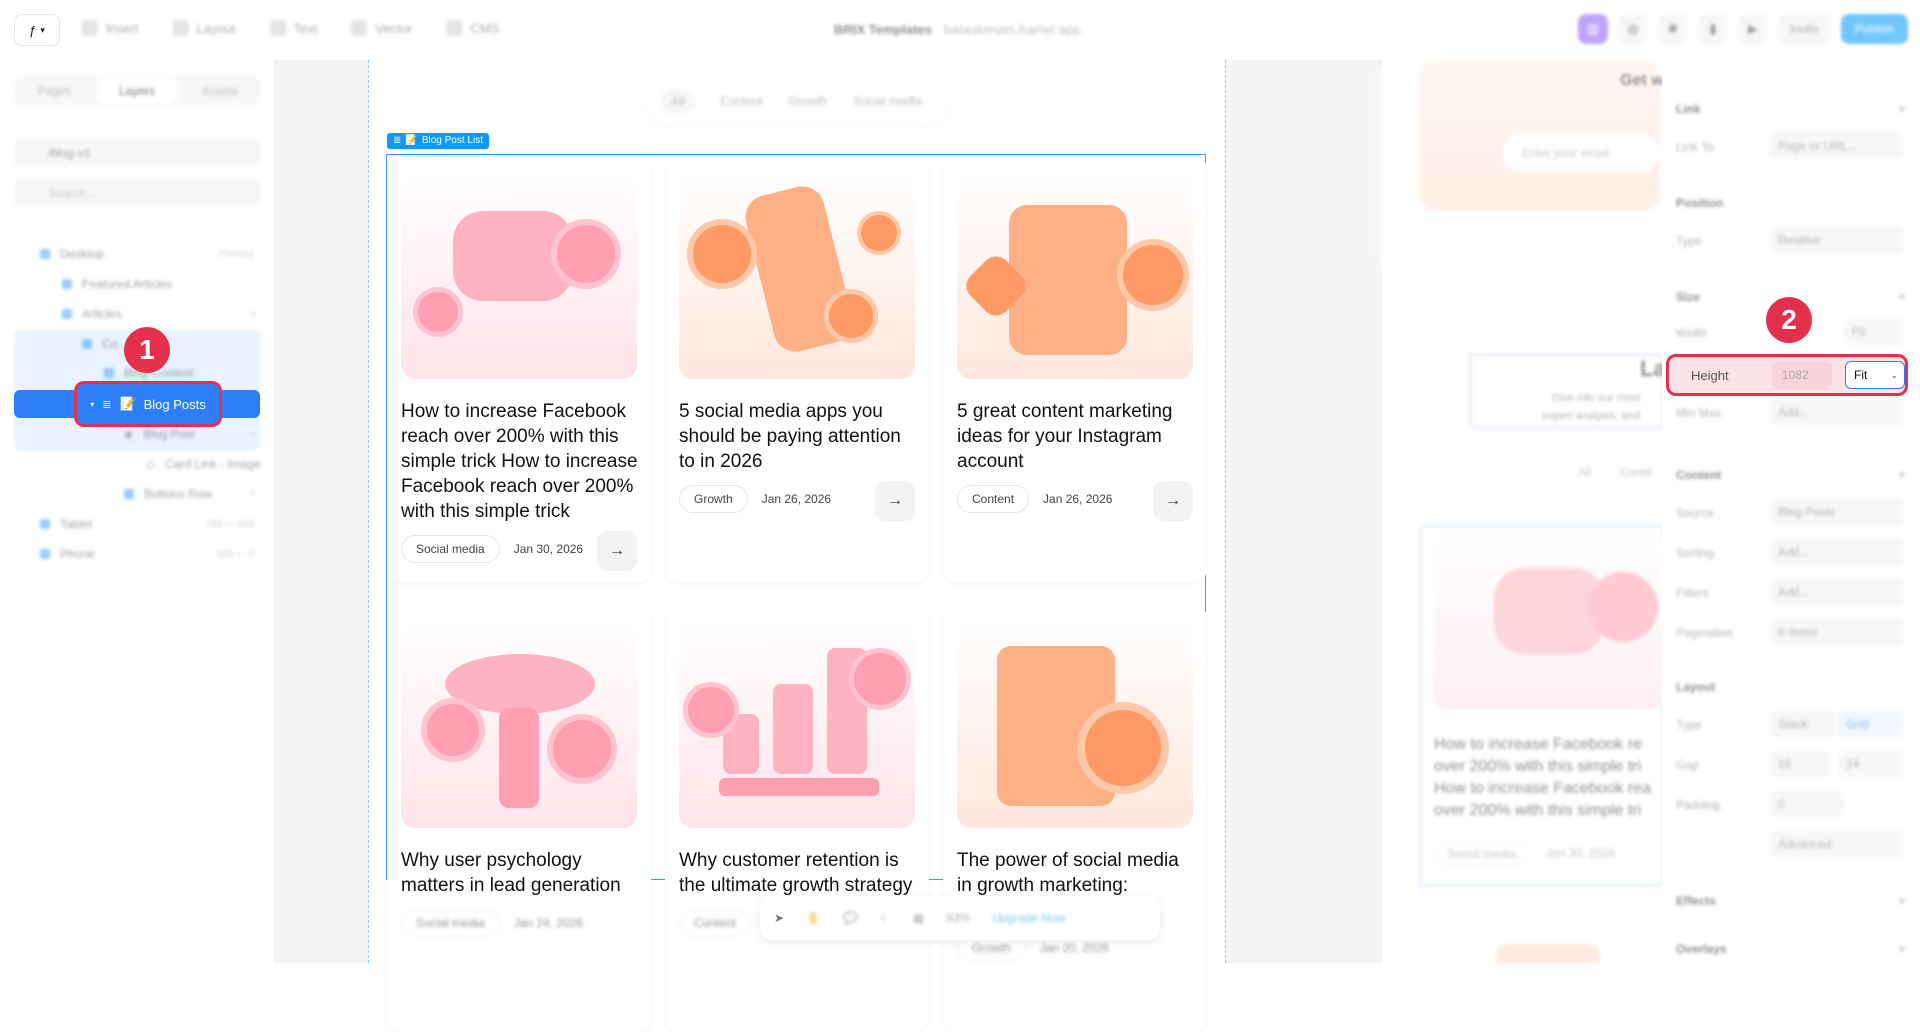 The image size is (1920, 1032). I want to click on height-mode-select: Fit ⌄, so click(1875, 375).